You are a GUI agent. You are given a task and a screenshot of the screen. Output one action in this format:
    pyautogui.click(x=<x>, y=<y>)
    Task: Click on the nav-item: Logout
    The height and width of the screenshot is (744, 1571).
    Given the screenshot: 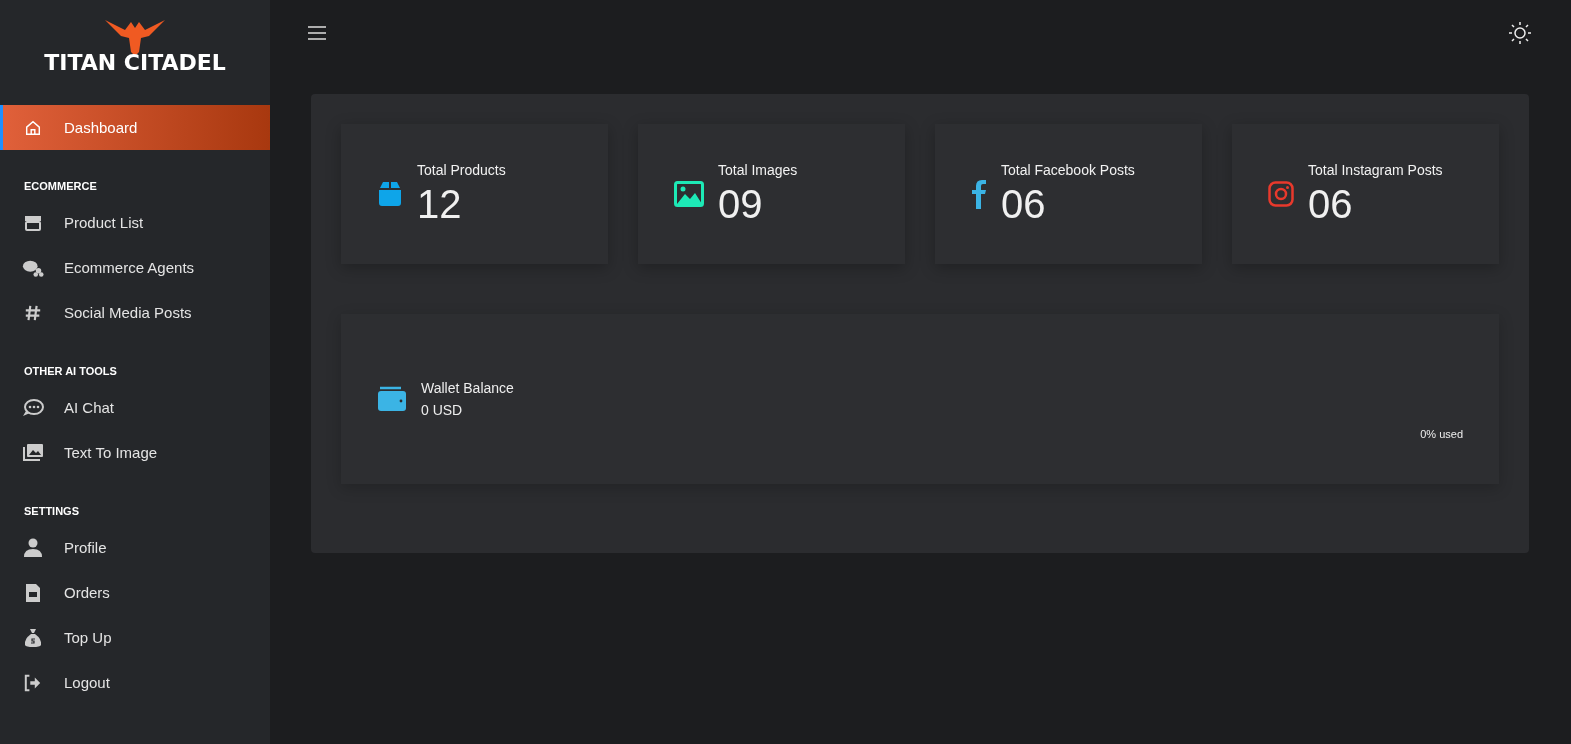 What is the action you would take?
    pyautogui.click(x=135, y=682)
    